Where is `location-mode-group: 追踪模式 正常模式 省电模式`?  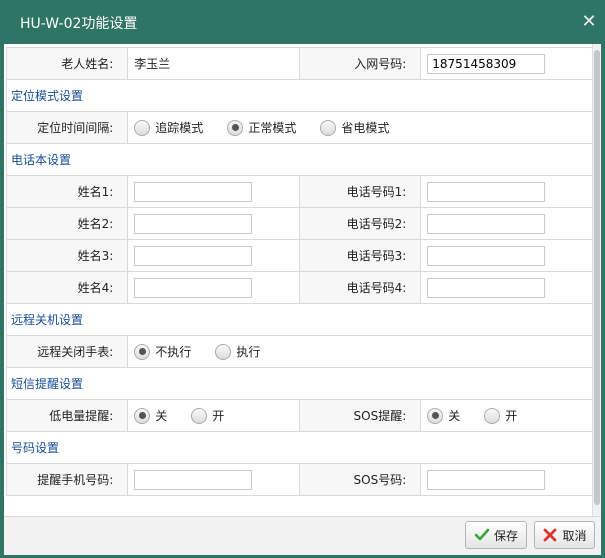
location-mode-group: 追踪模式 正常模式 省电模式 is located at coordinates (360, 127).